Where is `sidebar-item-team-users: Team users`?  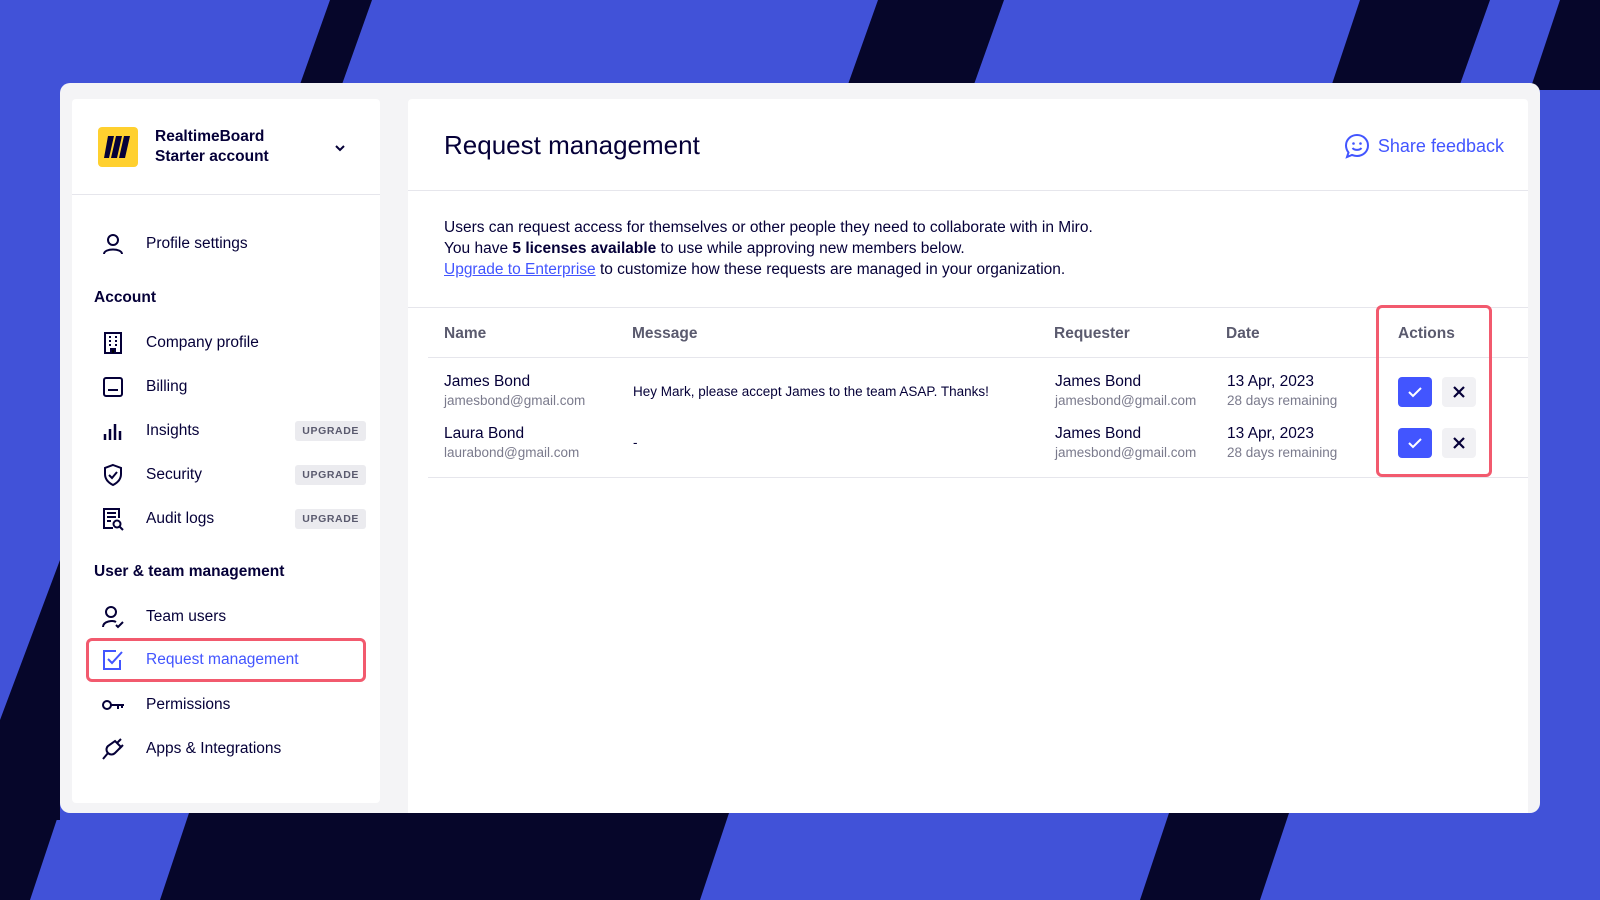 sidebar-item-team-users: Team users is located at coordinates (226, 617).